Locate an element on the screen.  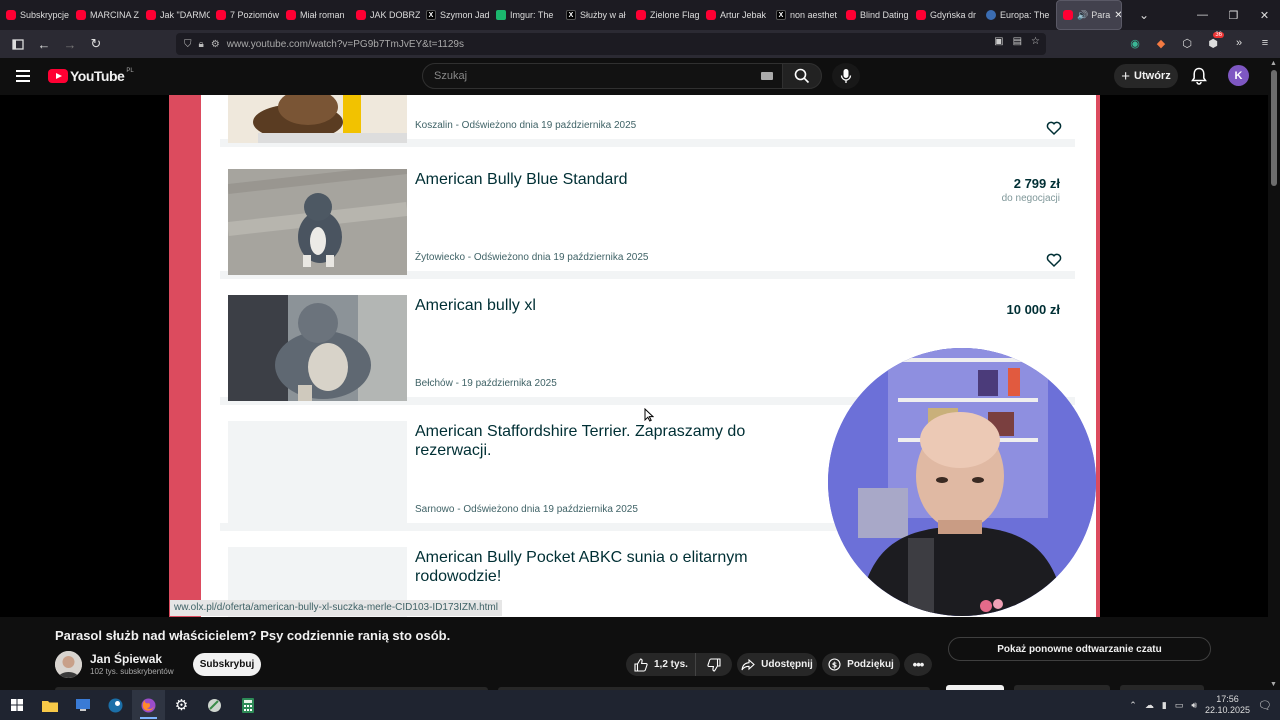
keyboard-icon is located at coordinates (767, 76).